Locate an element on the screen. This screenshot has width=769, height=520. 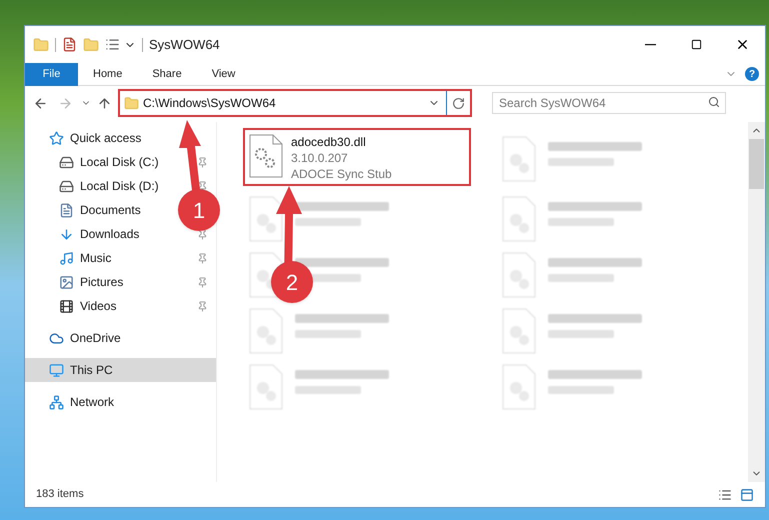
folder-icon is located at coordinates (131, 103).